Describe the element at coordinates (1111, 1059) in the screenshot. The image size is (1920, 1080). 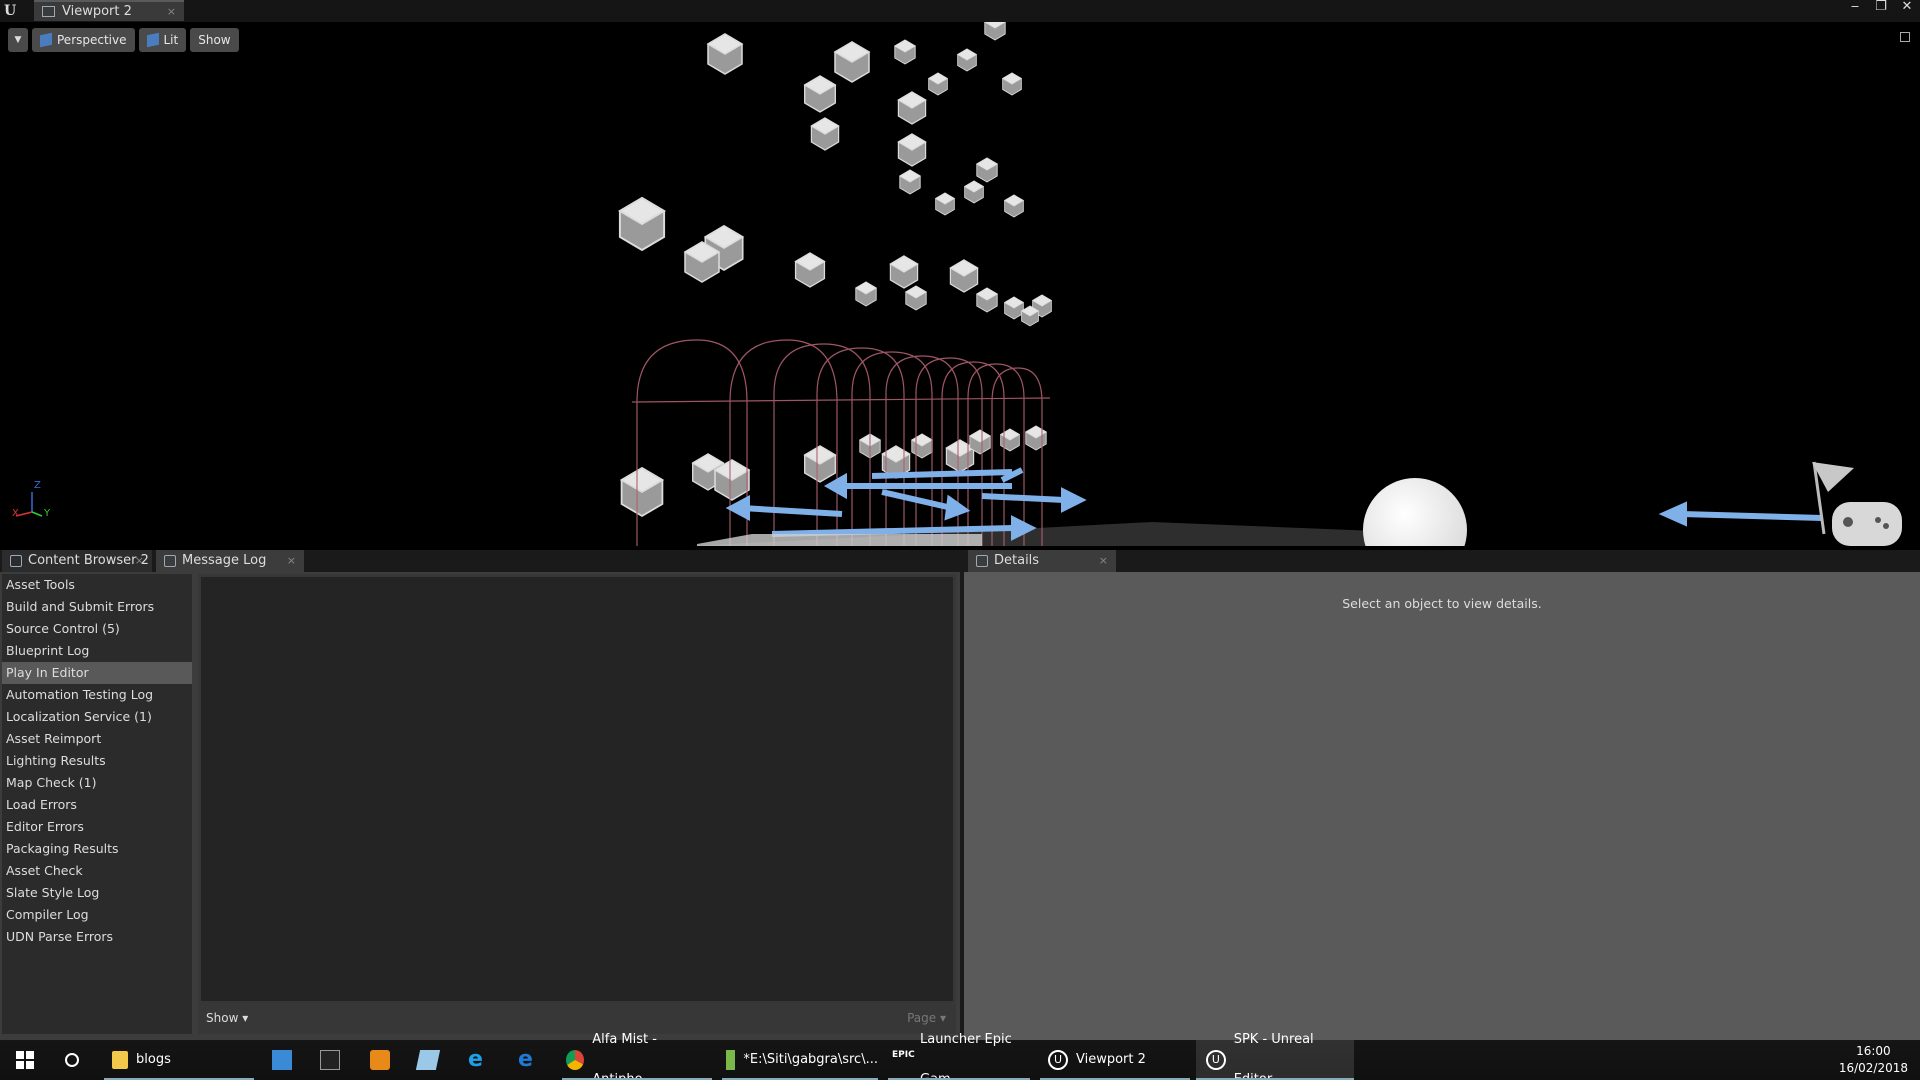
I see `taskbar-label: Viewport 2` at that location.